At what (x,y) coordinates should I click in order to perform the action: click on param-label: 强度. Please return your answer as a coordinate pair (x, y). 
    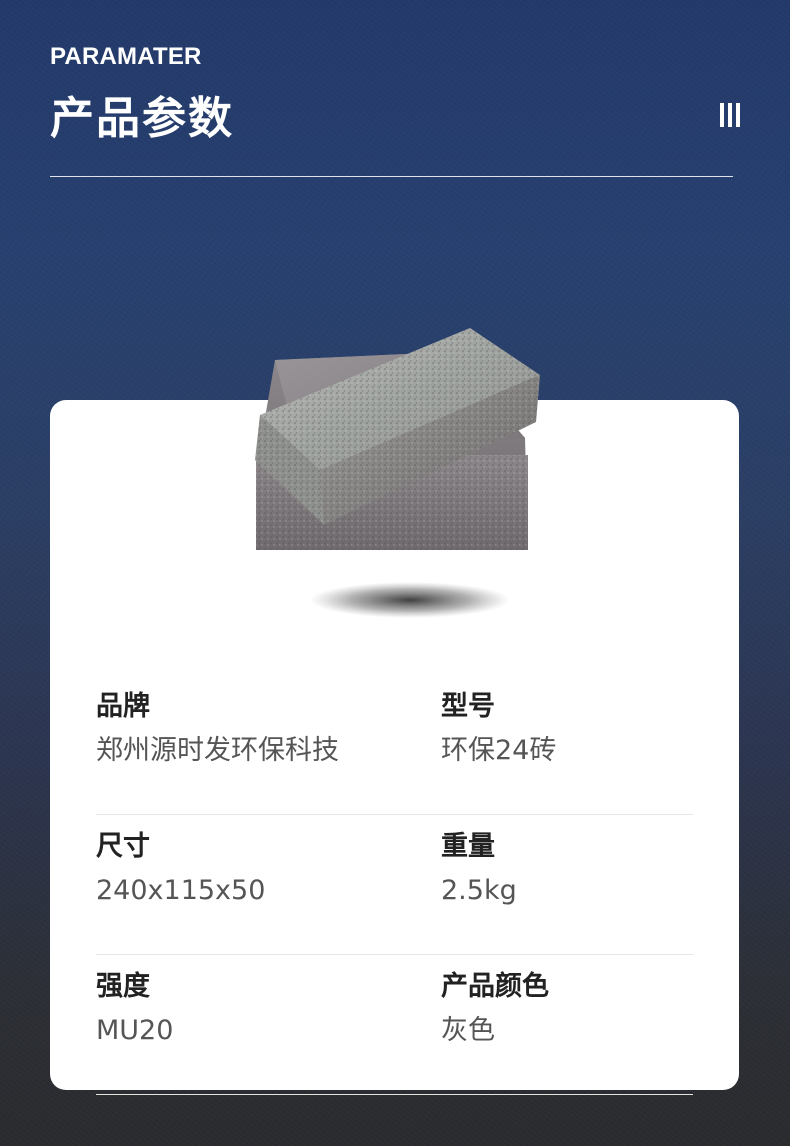
    Looking at the image, I should click on (123, 986).